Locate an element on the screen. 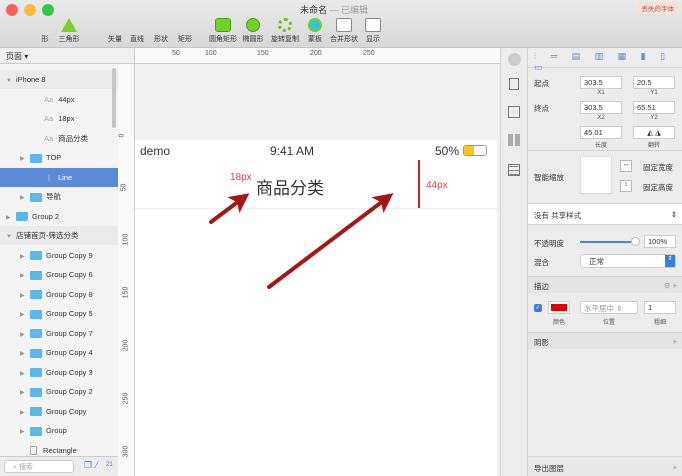  user-icon is located at coordinates (514, 59).